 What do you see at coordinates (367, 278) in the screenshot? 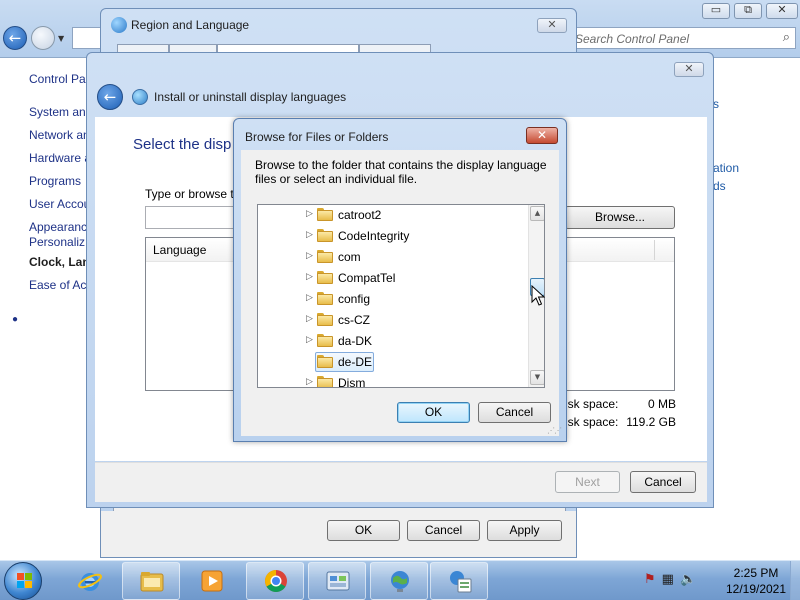
I see `tree-item-label: CompatTel` at bounding box center [367, 278].